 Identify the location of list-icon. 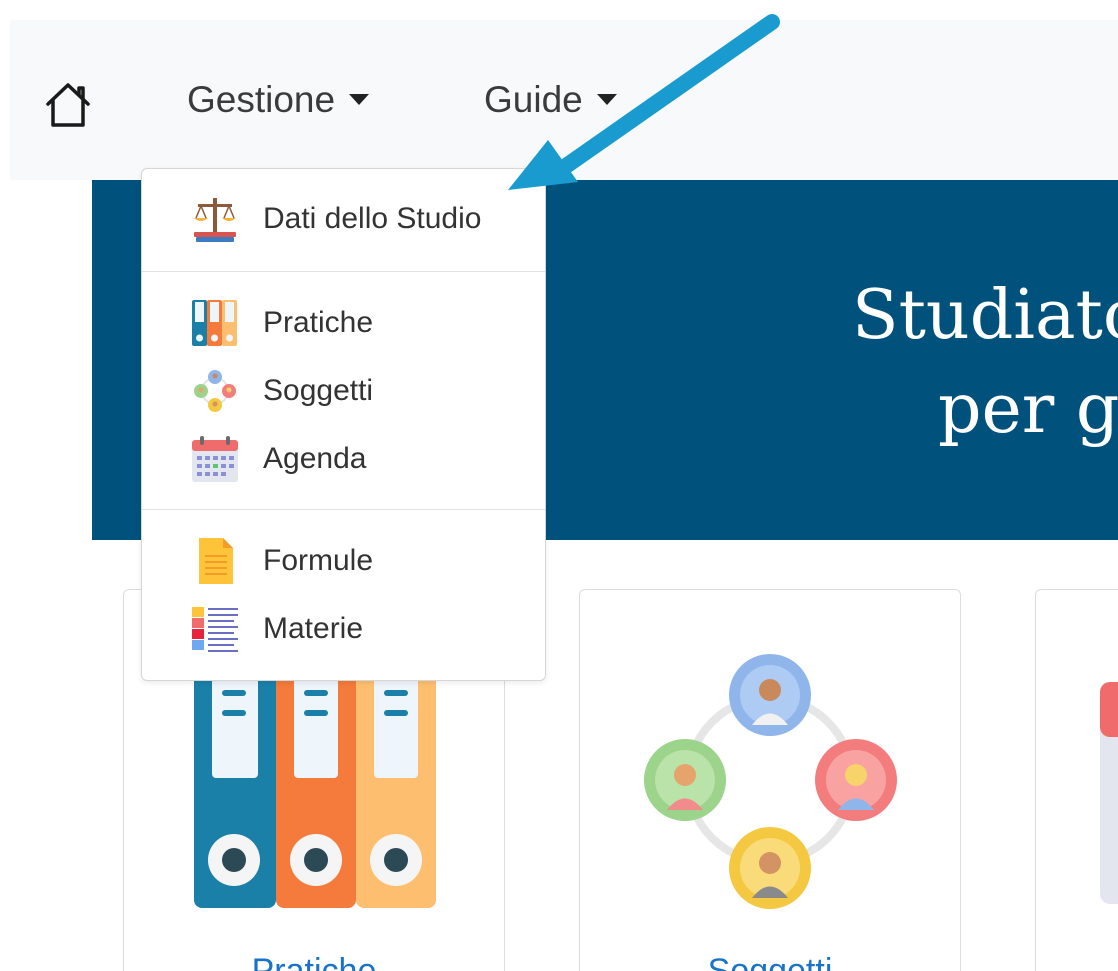
(215, 629).